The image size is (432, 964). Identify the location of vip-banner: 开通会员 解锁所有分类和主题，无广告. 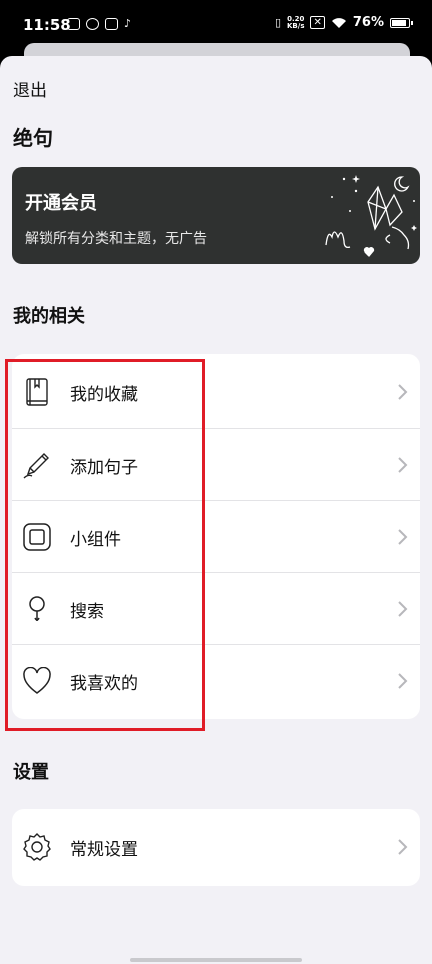
(216, 215).